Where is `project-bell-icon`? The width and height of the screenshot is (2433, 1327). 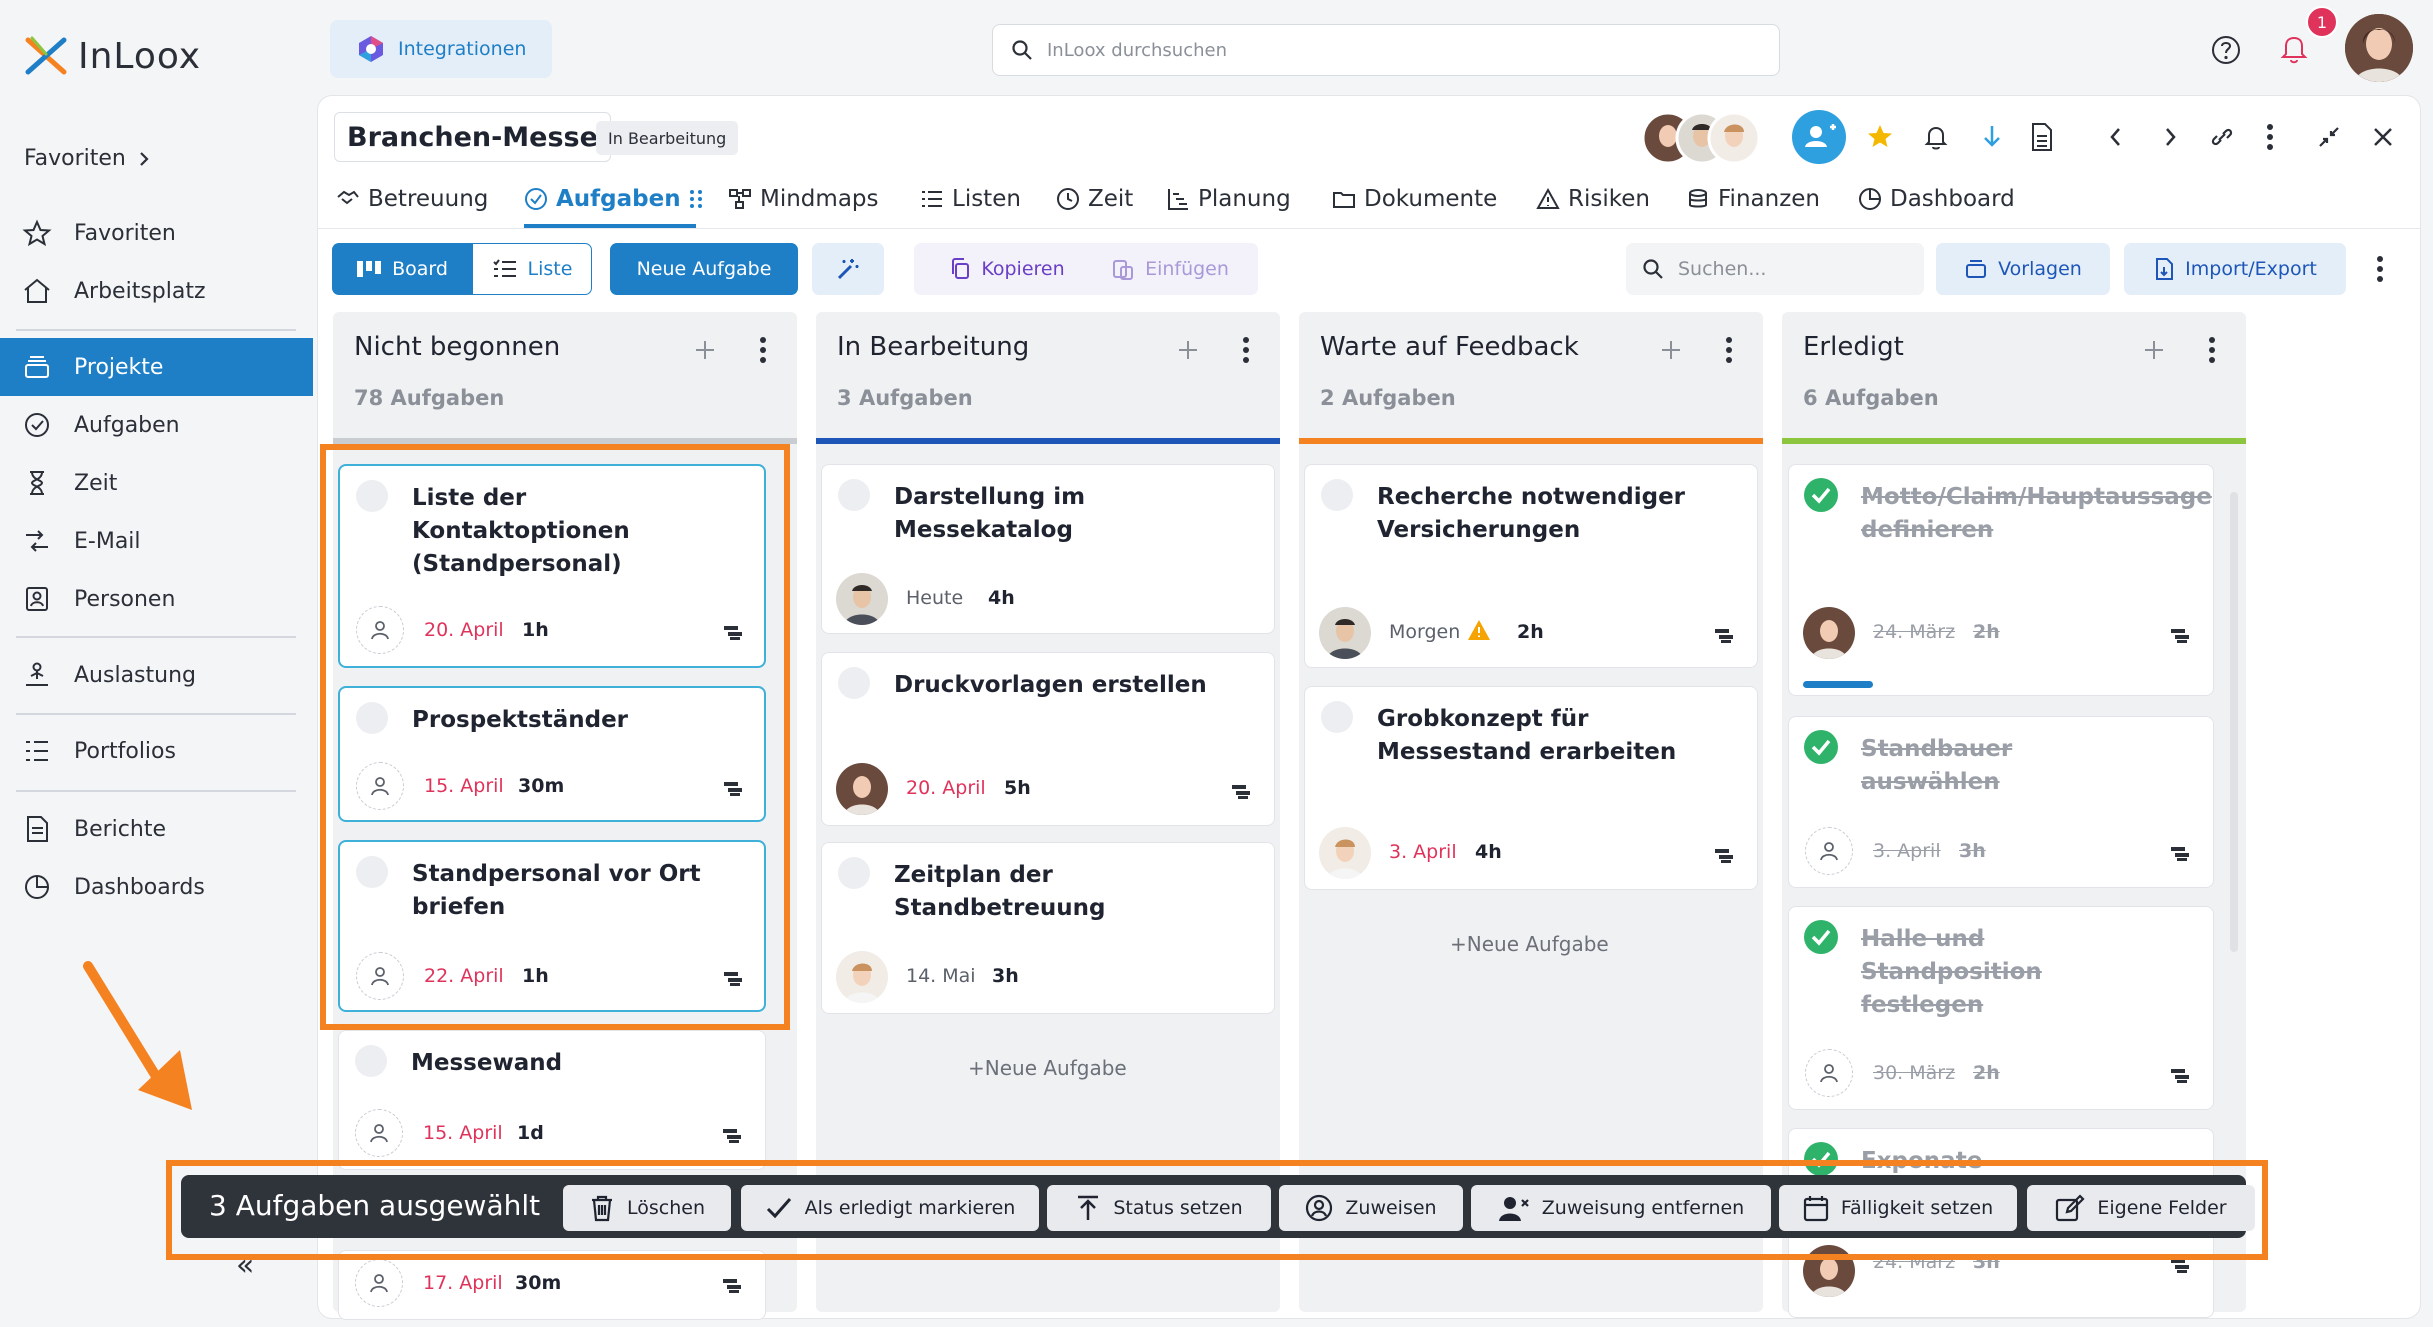 project-bell-icon is located at coordinates (1936, 137).